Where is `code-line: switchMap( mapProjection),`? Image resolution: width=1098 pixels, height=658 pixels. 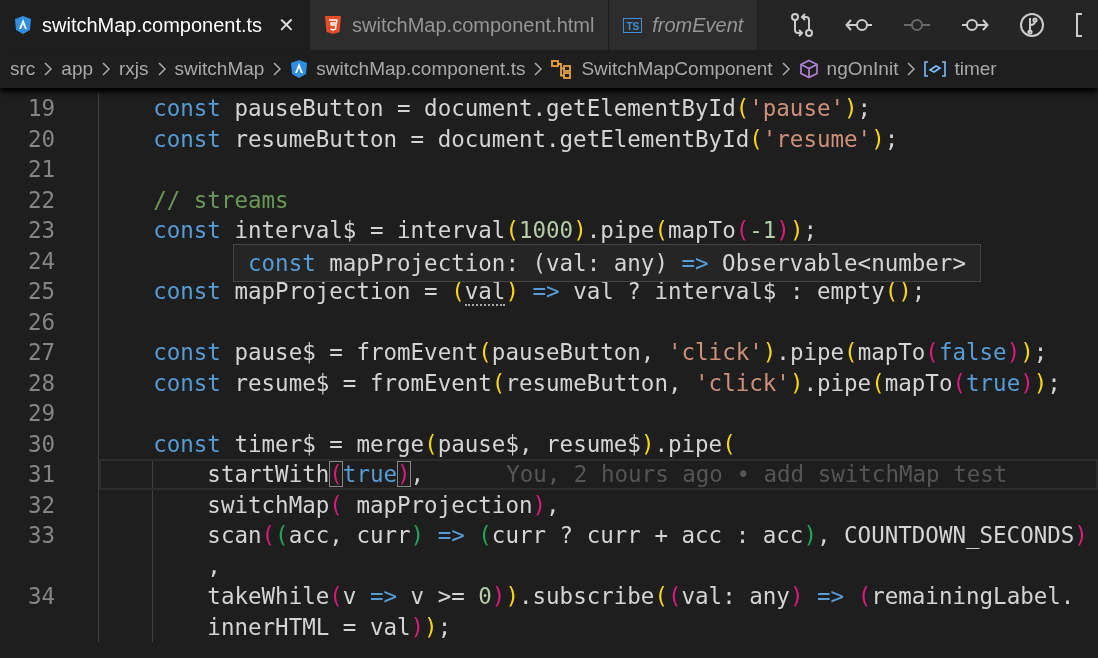 code-line: switchMap( mapProjection), is located at coordinates (383, 505).